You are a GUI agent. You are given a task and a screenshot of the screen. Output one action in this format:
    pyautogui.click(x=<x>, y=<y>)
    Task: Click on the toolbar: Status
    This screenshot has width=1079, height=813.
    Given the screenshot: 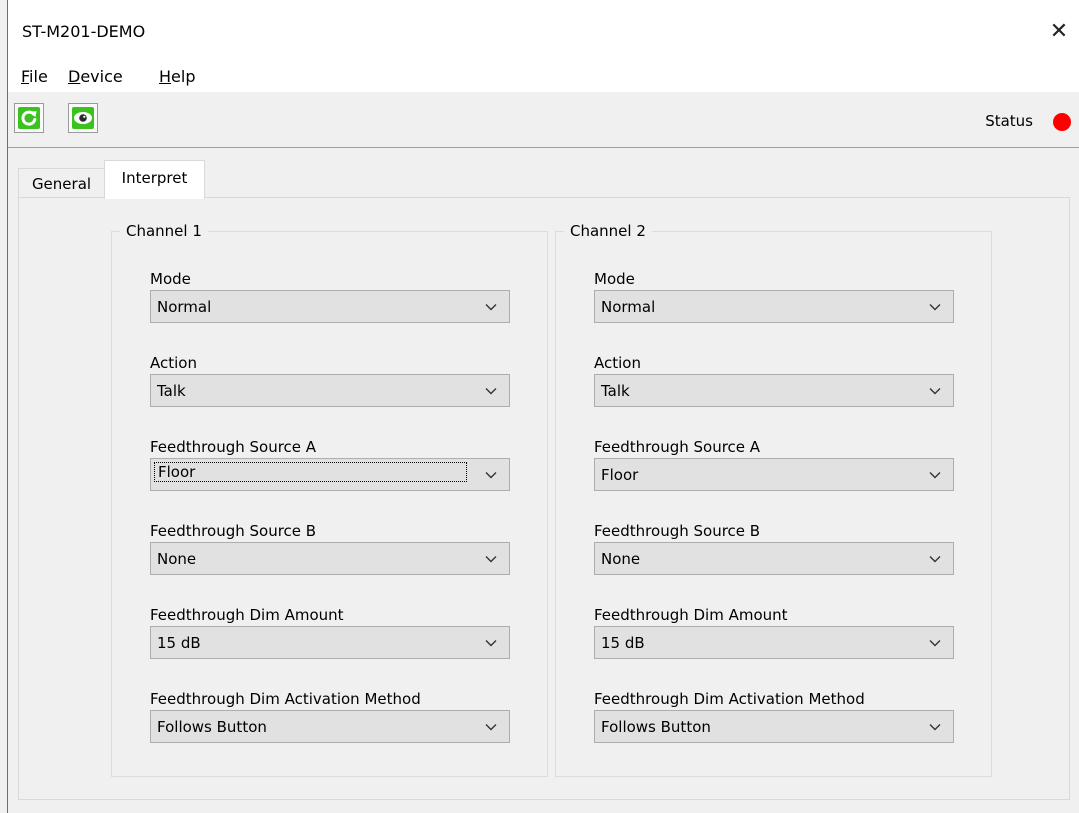 What is the action you would take?
    pyautogui.click(x=543, y=120)
    